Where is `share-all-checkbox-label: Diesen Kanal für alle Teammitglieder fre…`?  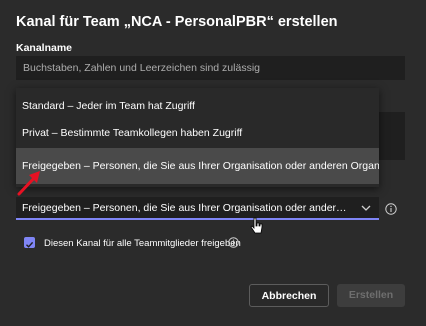
share-all-checkbox-label: Diesen Kanal für alle Teammitglieder fre… is located at coordinates (142, 243).